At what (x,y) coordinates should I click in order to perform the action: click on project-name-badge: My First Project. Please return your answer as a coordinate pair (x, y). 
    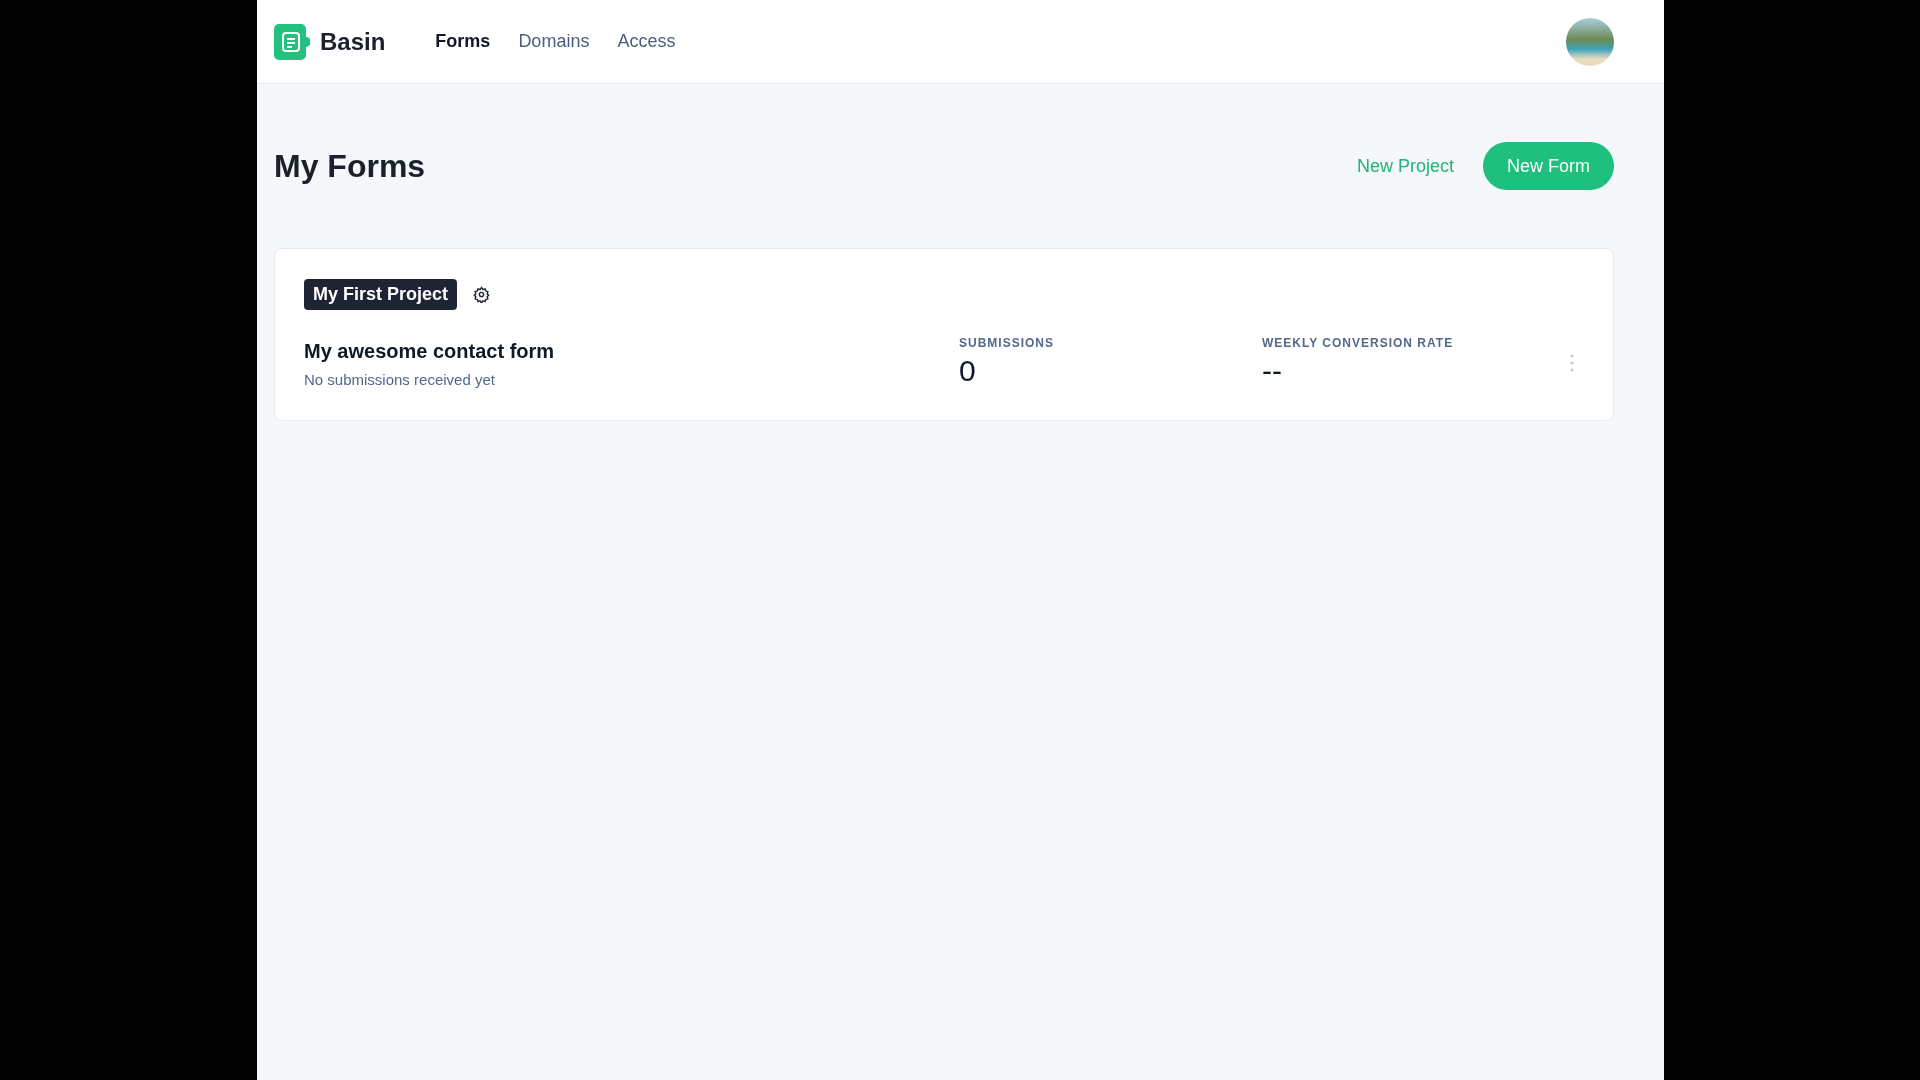
    Looking at the image, I should click on (381, 294).